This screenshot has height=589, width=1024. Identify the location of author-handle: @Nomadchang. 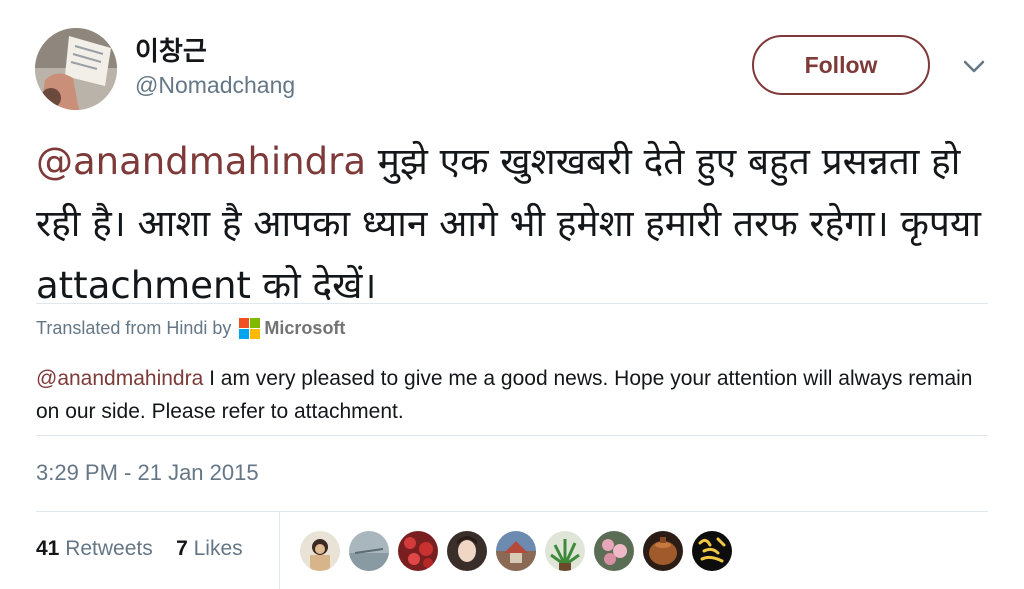
(215, 85).